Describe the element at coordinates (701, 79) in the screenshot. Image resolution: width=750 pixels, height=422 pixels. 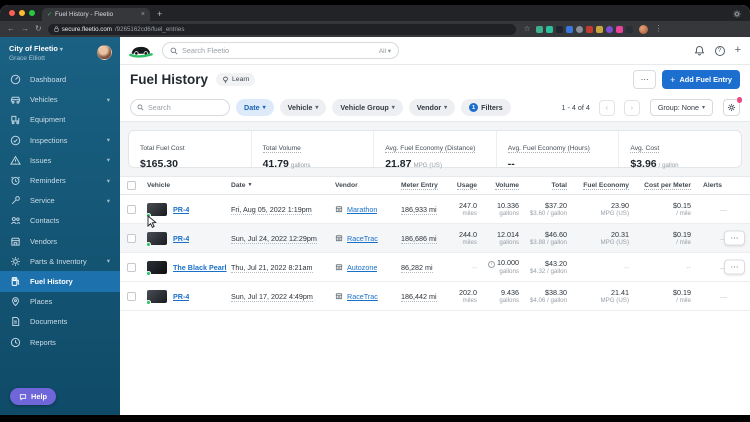
I see `add-fuel-entry-button: + Add Fuel Entry` at that location.